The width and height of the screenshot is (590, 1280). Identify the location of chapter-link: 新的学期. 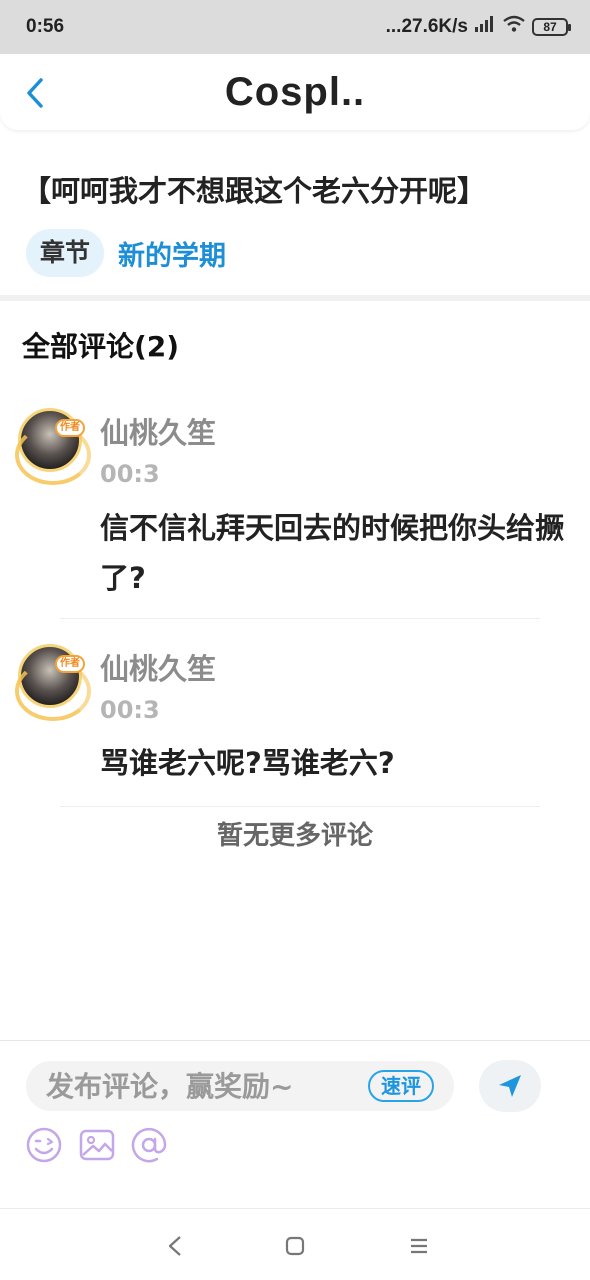
(172, 253).